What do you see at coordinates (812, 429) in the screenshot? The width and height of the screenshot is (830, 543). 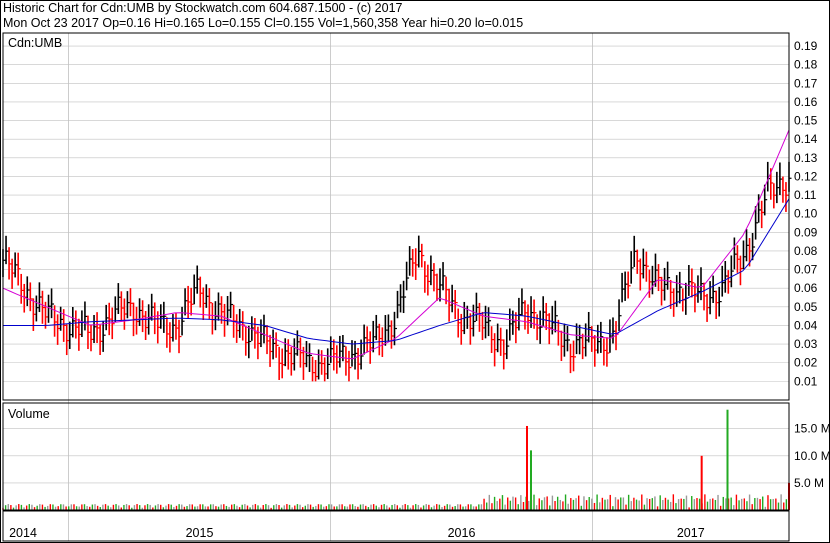 I see `volume-tick-label: 15.0 M` at bounding box center [812, 429].